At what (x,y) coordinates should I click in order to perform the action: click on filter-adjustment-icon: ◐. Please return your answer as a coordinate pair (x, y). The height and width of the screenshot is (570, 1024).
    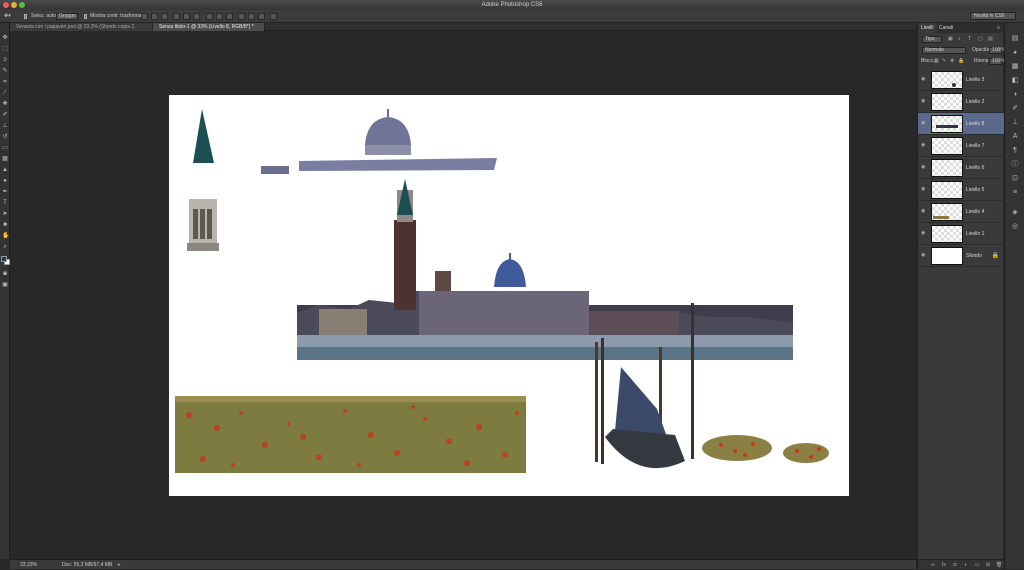
    Looking at the image, I should click on (959, 39).